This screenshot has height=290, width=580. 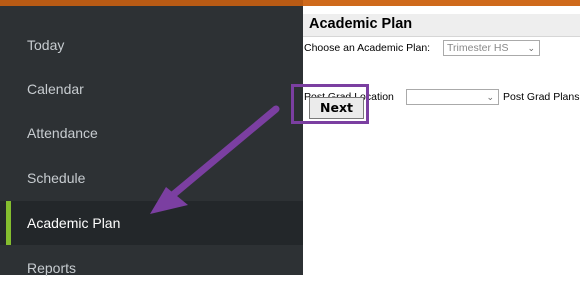 What do you see at coordinates (215, 159) in the screenshot?
I see `annotation-arrow` at bounding box center [215, 159].